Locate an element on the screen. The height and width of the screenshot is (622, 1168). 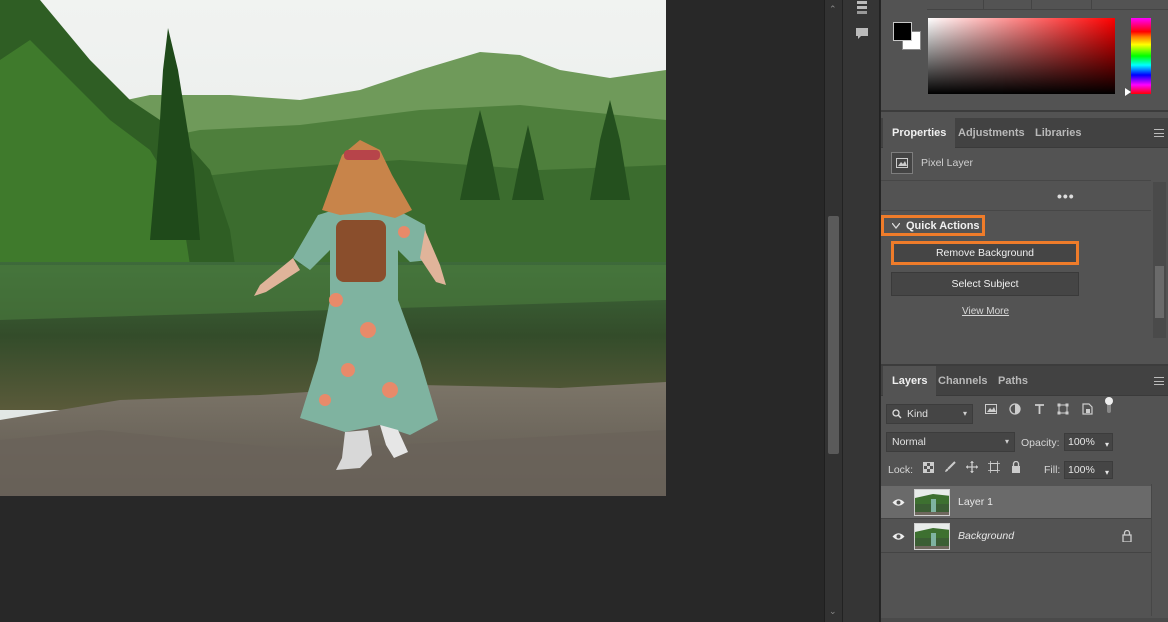
image-filter-icon is located at coordinates (991, 409).